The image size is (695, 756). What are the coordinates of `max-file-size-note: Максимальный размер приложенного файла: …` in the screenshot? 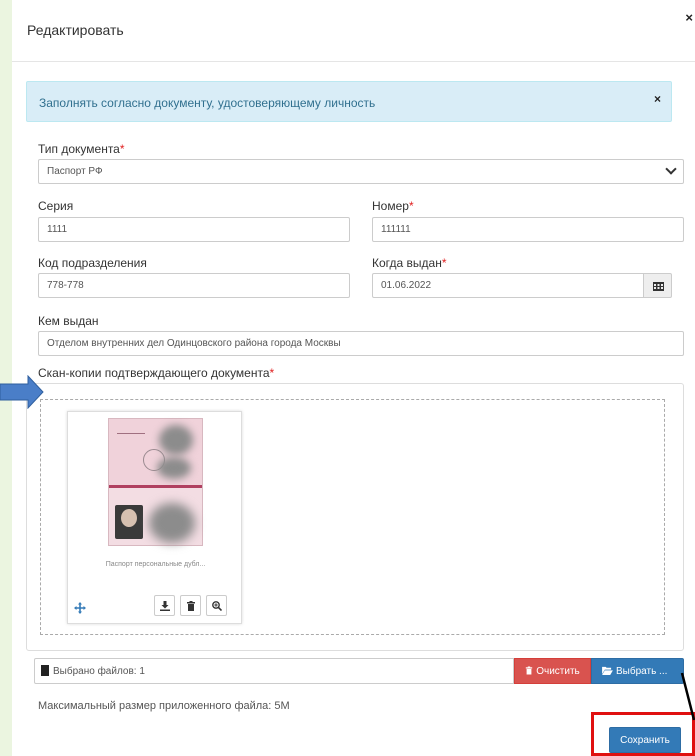 It's located at (164, 706).